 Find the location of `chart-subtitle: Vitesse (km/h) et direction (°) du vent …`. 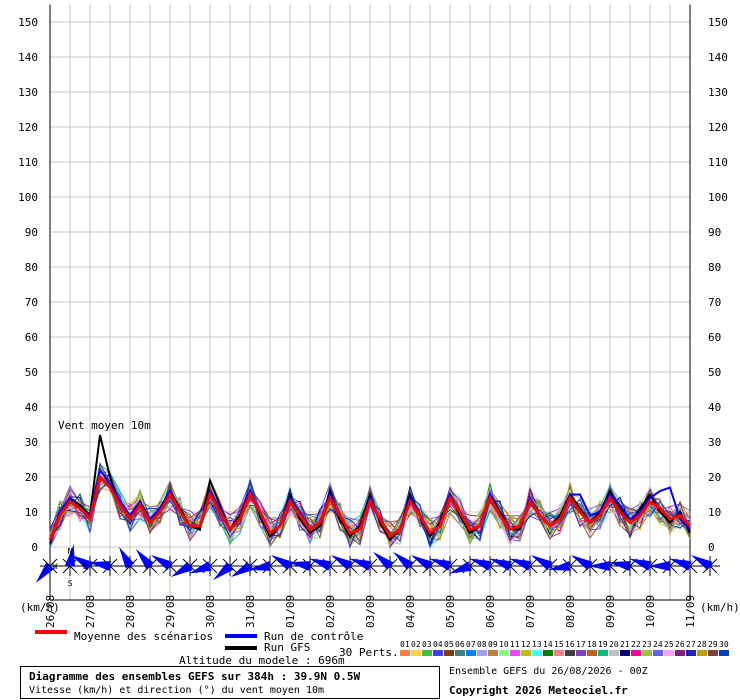

chart-subtitle: Vitesse (km/h) et direction (°) du vent … is located at coordinates (177, 690).